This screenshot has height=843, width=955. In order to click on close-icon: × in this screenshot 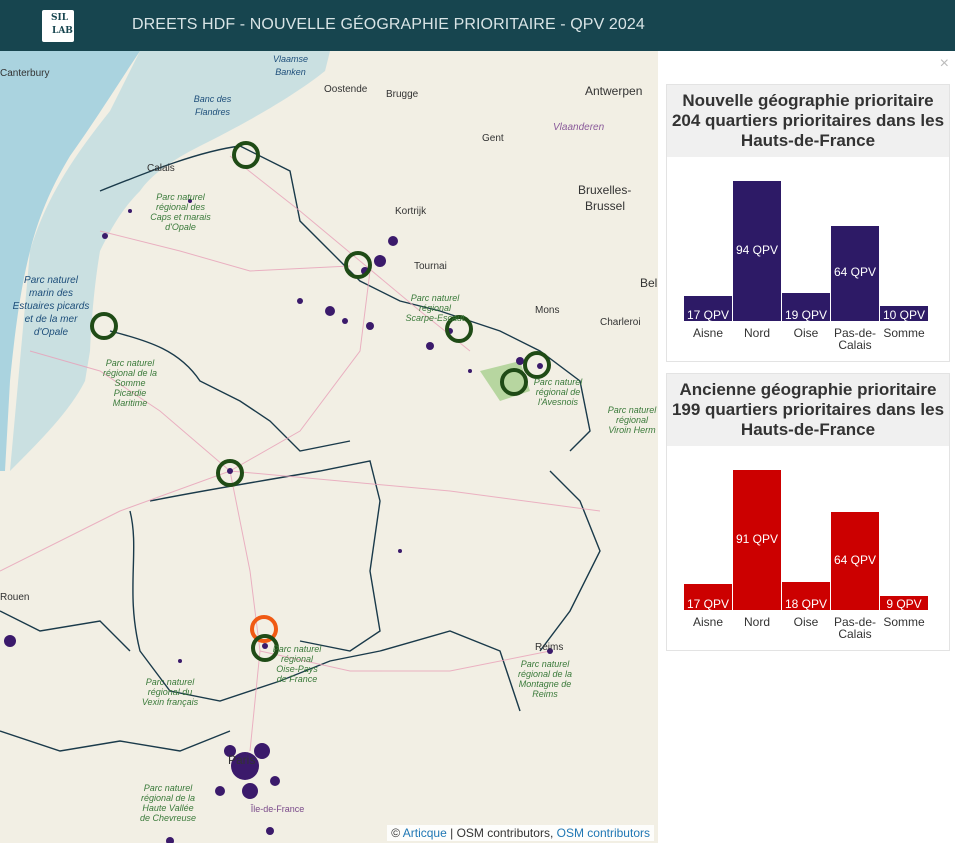, I will do `click(944, 64)`.